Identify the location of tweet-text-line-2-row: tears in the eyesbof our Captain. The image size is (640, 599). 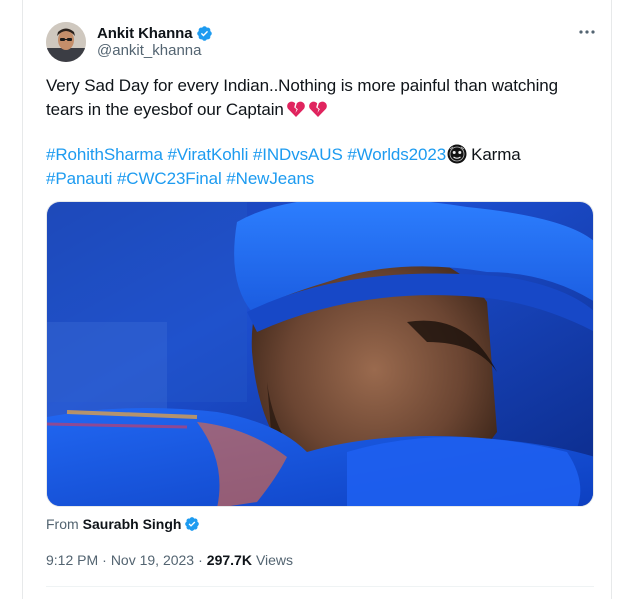
(316, 110).